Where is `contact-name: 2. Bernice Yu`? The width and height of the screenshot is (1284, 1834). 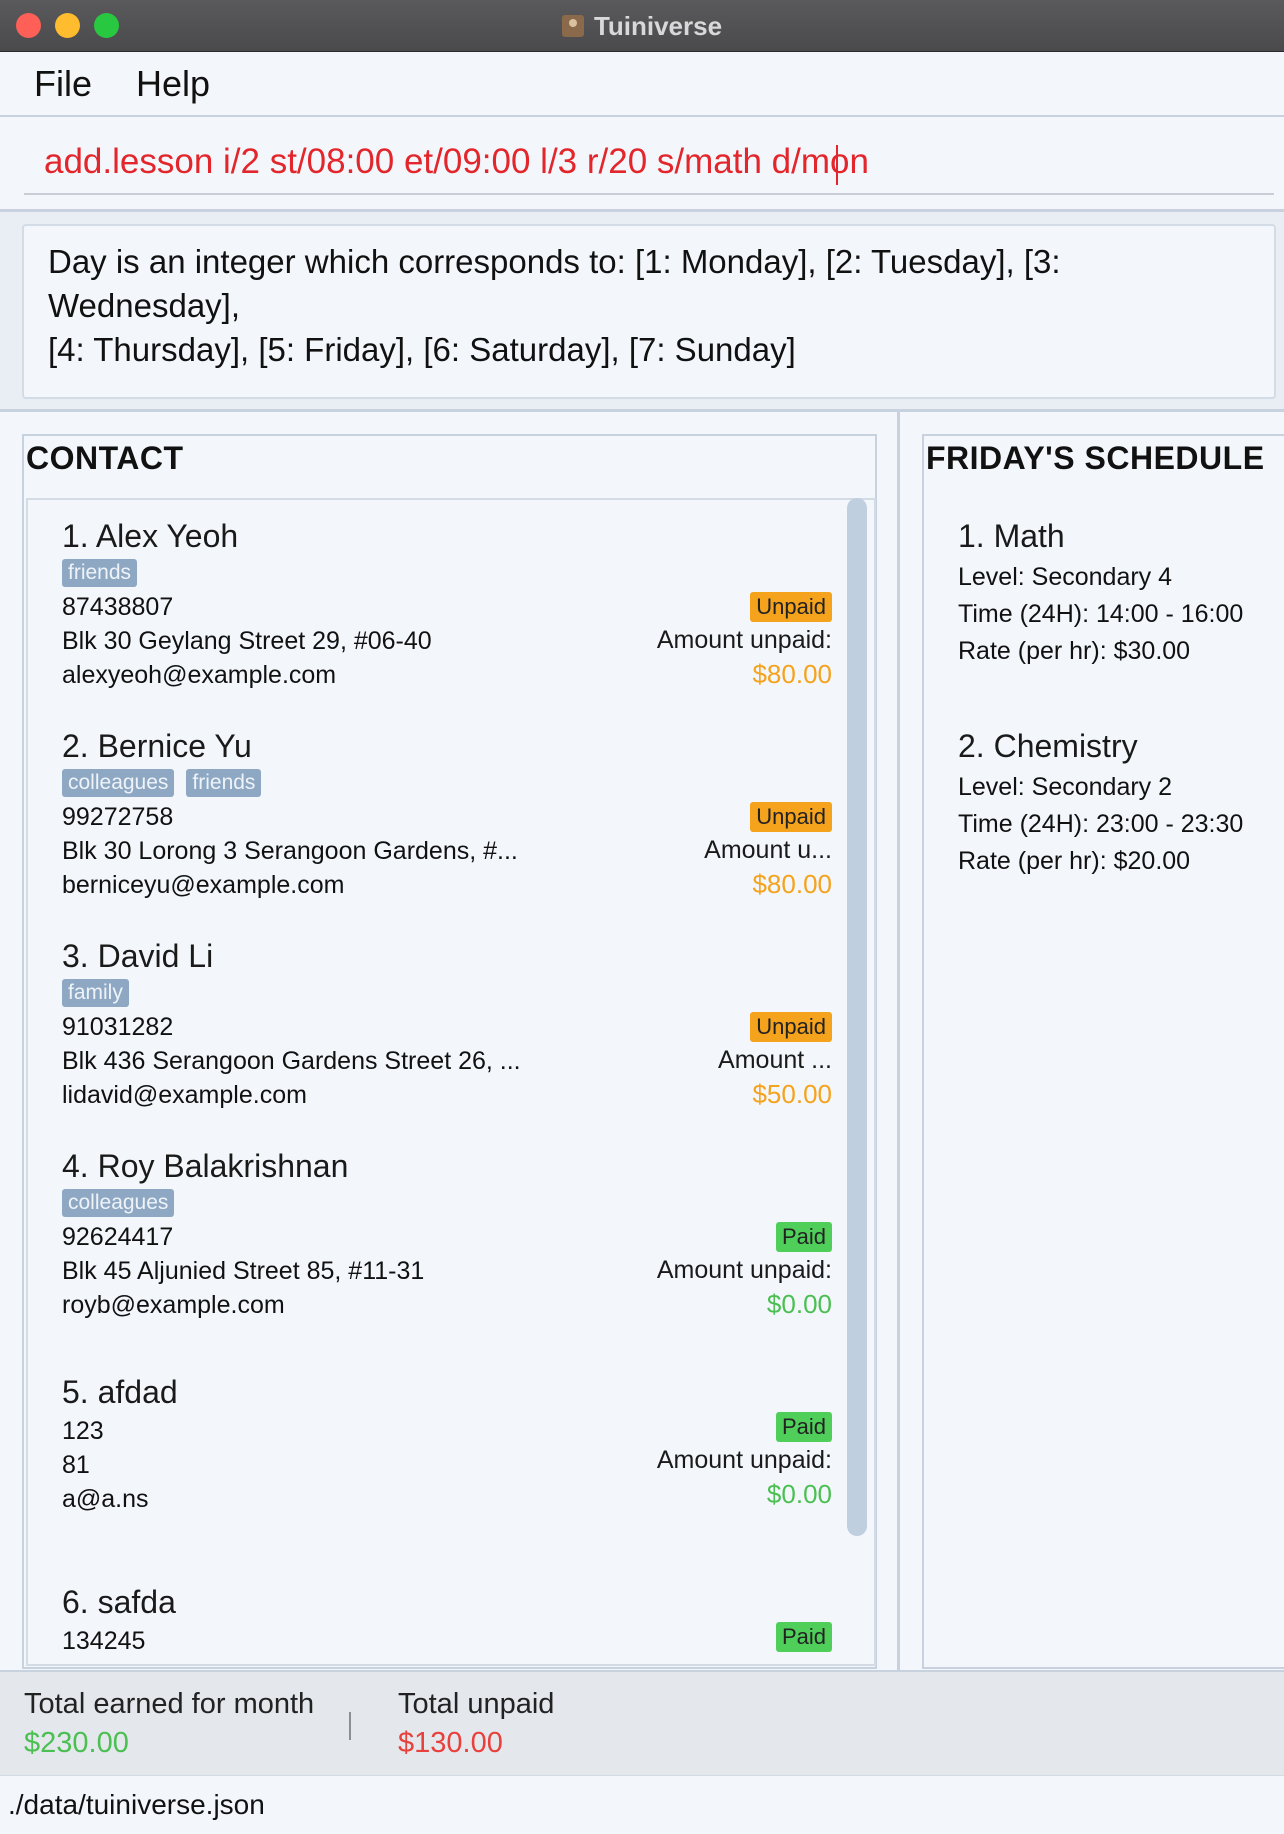 contact-name: 2. Bernice Yu is located at coordinates (157, 746).